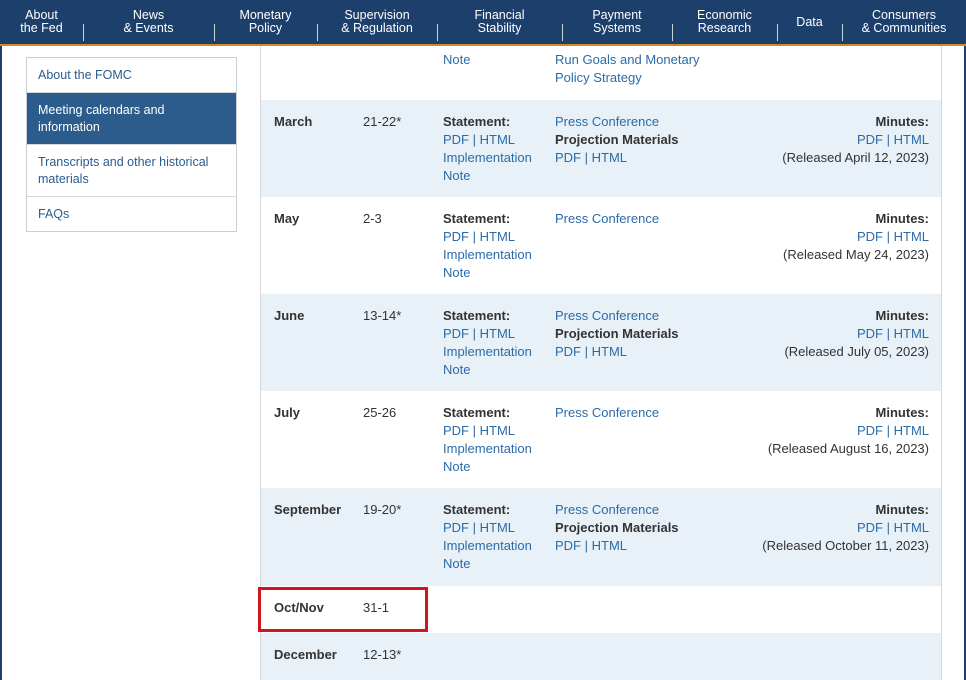 The width and height of the screenshot is (966, 680). I want to click on minutes-release-date: (Released July 05, 2023), so click(856, 351).